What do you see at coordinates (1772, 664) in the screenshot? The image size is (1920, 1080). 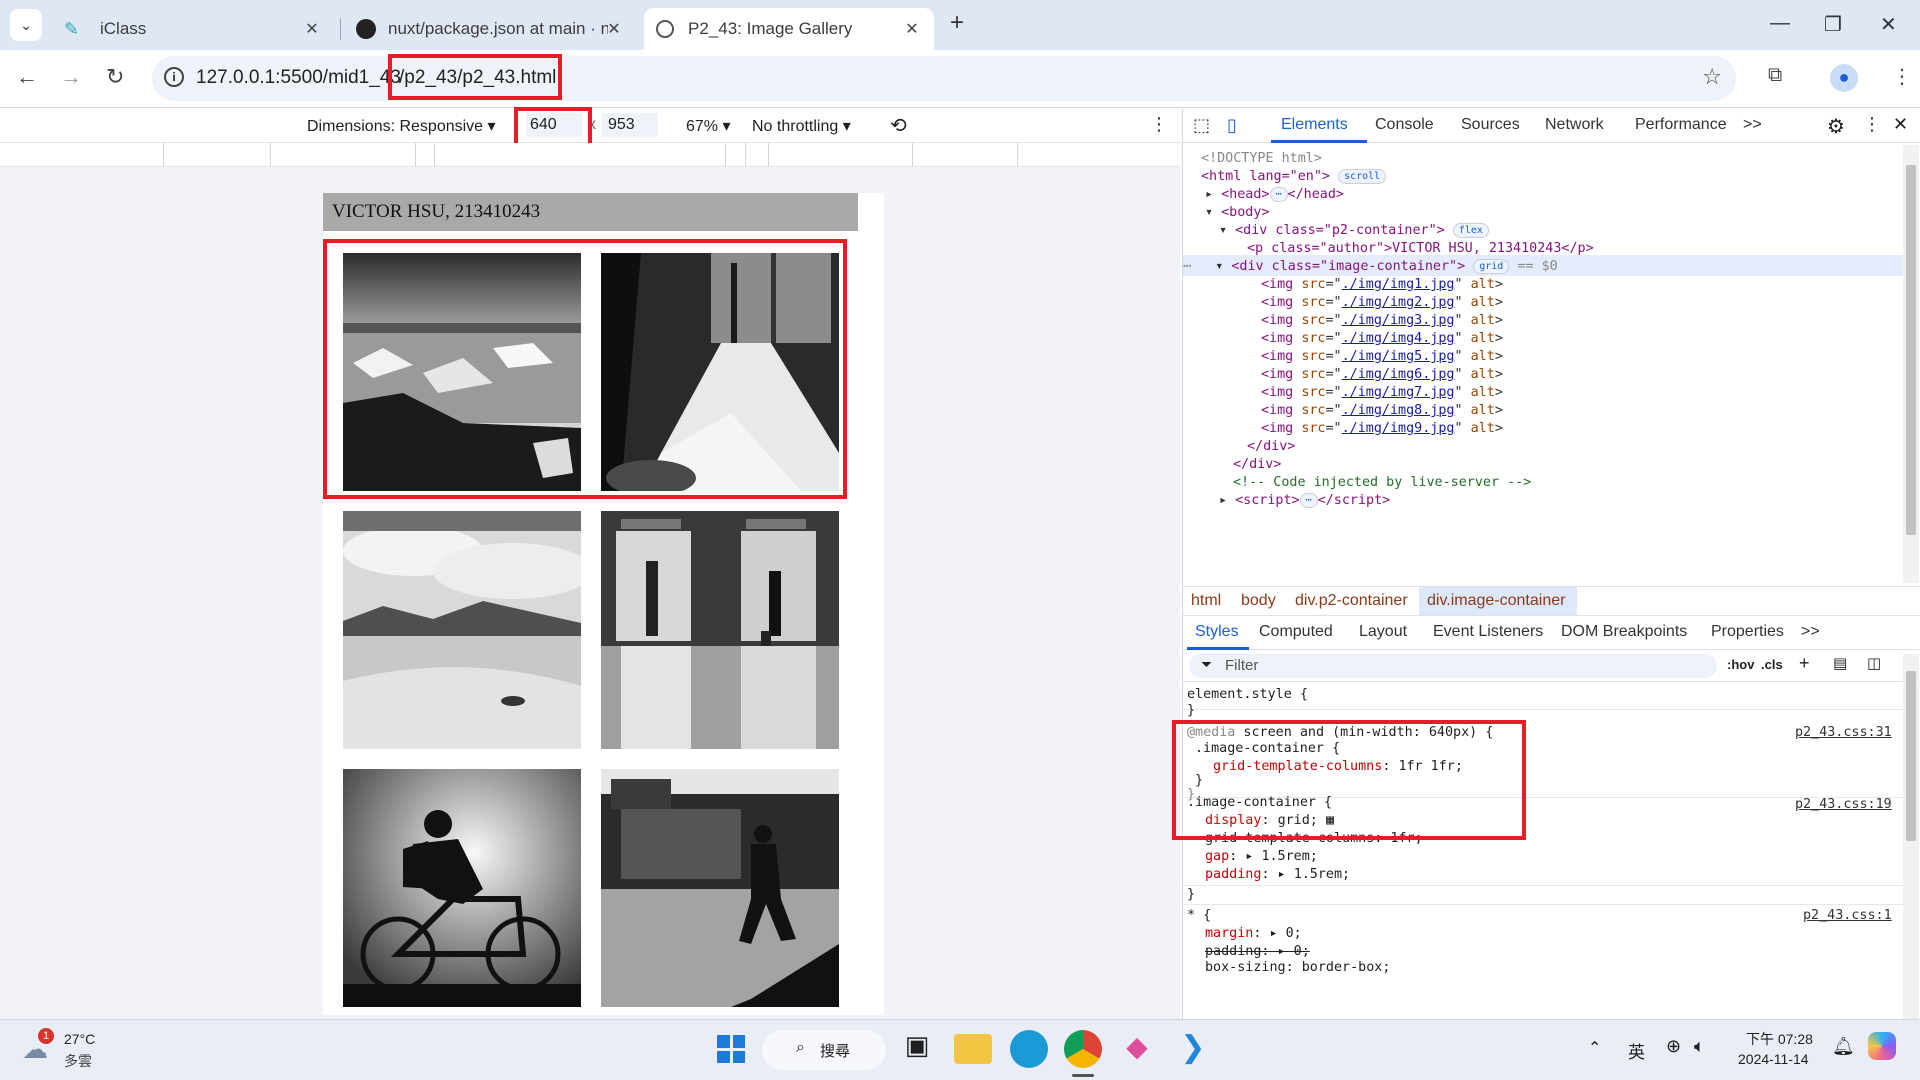 I see `cls-button: .cls` at bounding box center [1772, 664].